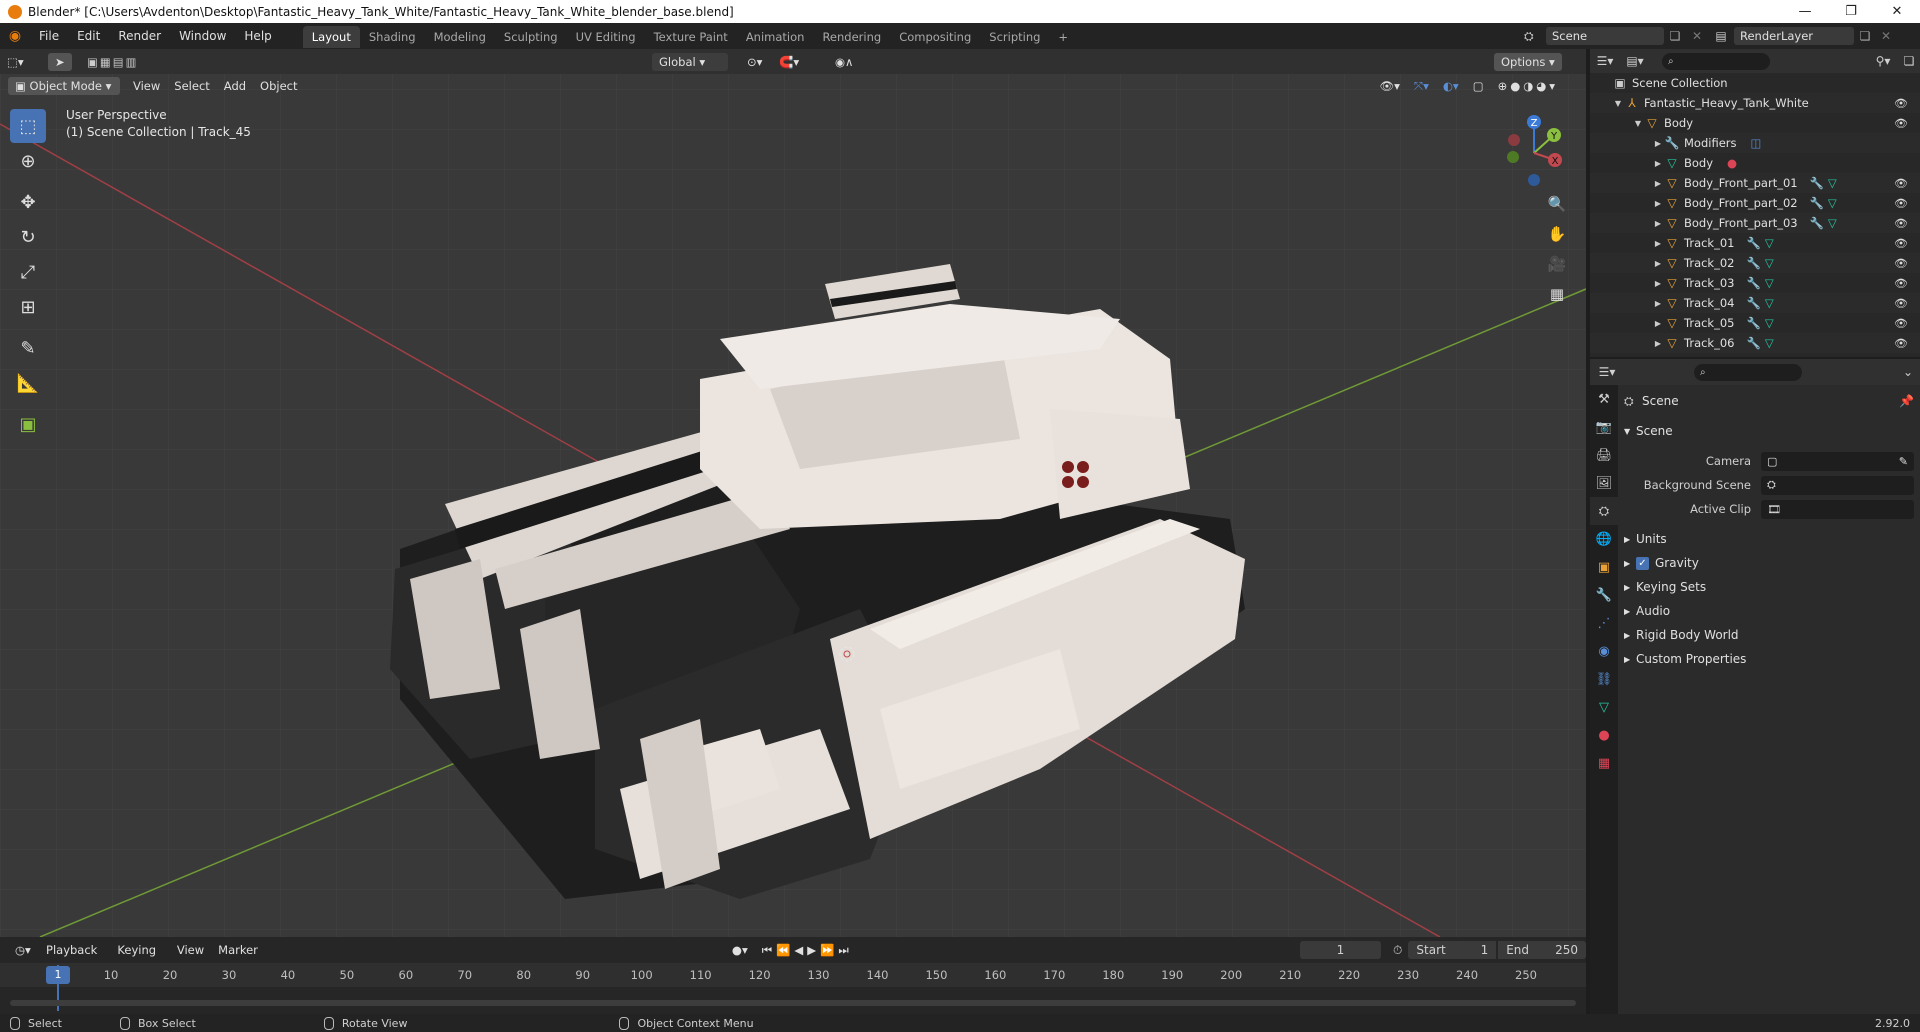  I want to click on select-box-icon: ⬚, so click(28, 126).